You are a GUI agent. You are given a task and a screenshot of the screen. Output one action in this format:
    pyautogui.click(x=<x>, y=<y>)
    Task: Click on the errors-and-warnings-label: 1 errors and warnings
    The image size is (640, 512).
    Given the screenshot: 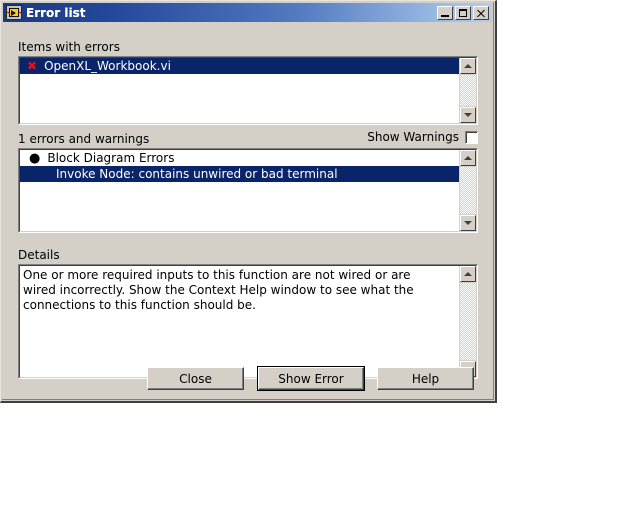 What is the action you would take?
    pyautogui.click(x=84, y=139)
    